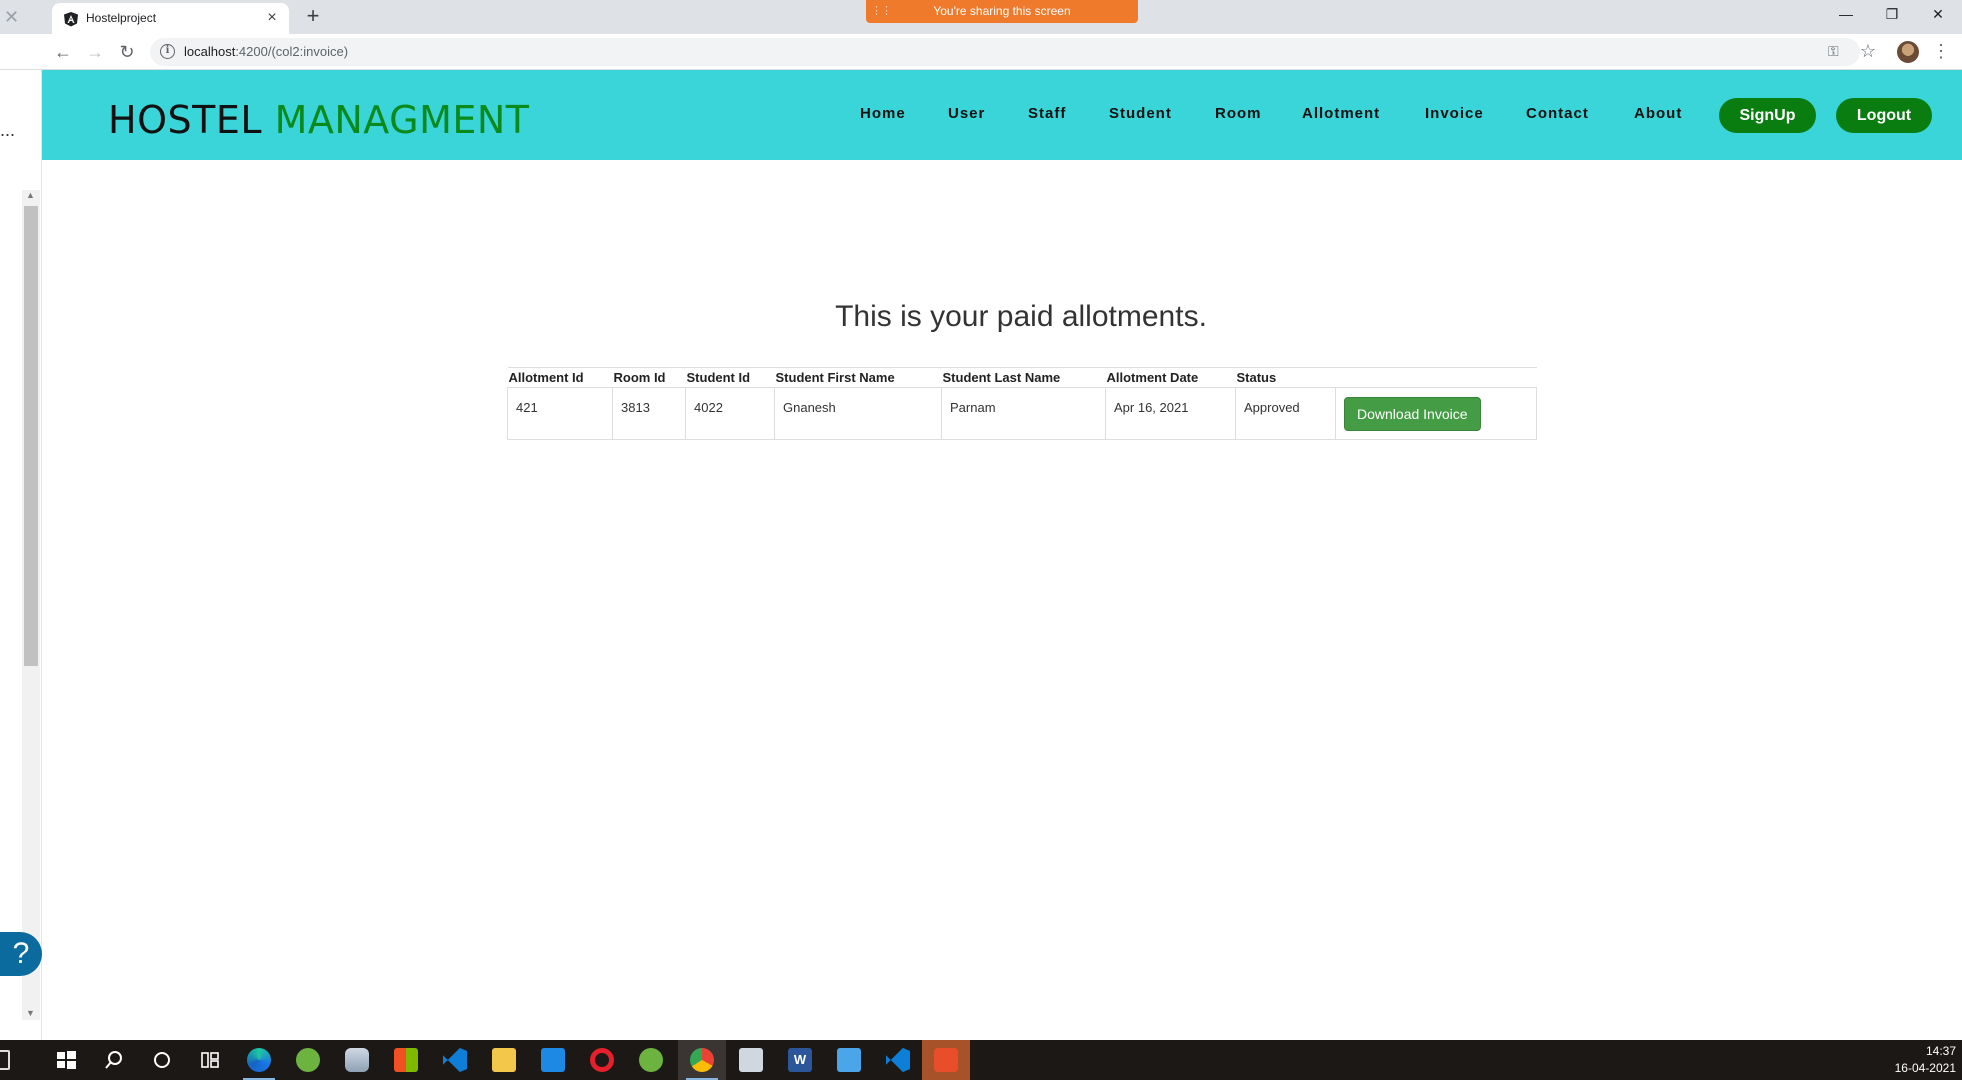 The width and height of the screenshot is (1962, 1080). I want to click on brand-logo: HOSTEL MANAGMENT, so click(319, 120).